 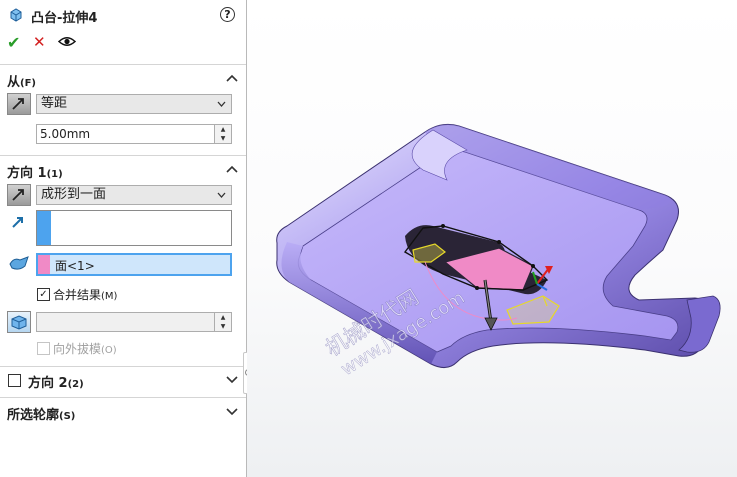 I want to click on draft-angle-field: ▲ ▼, so click(x=134, y=322).